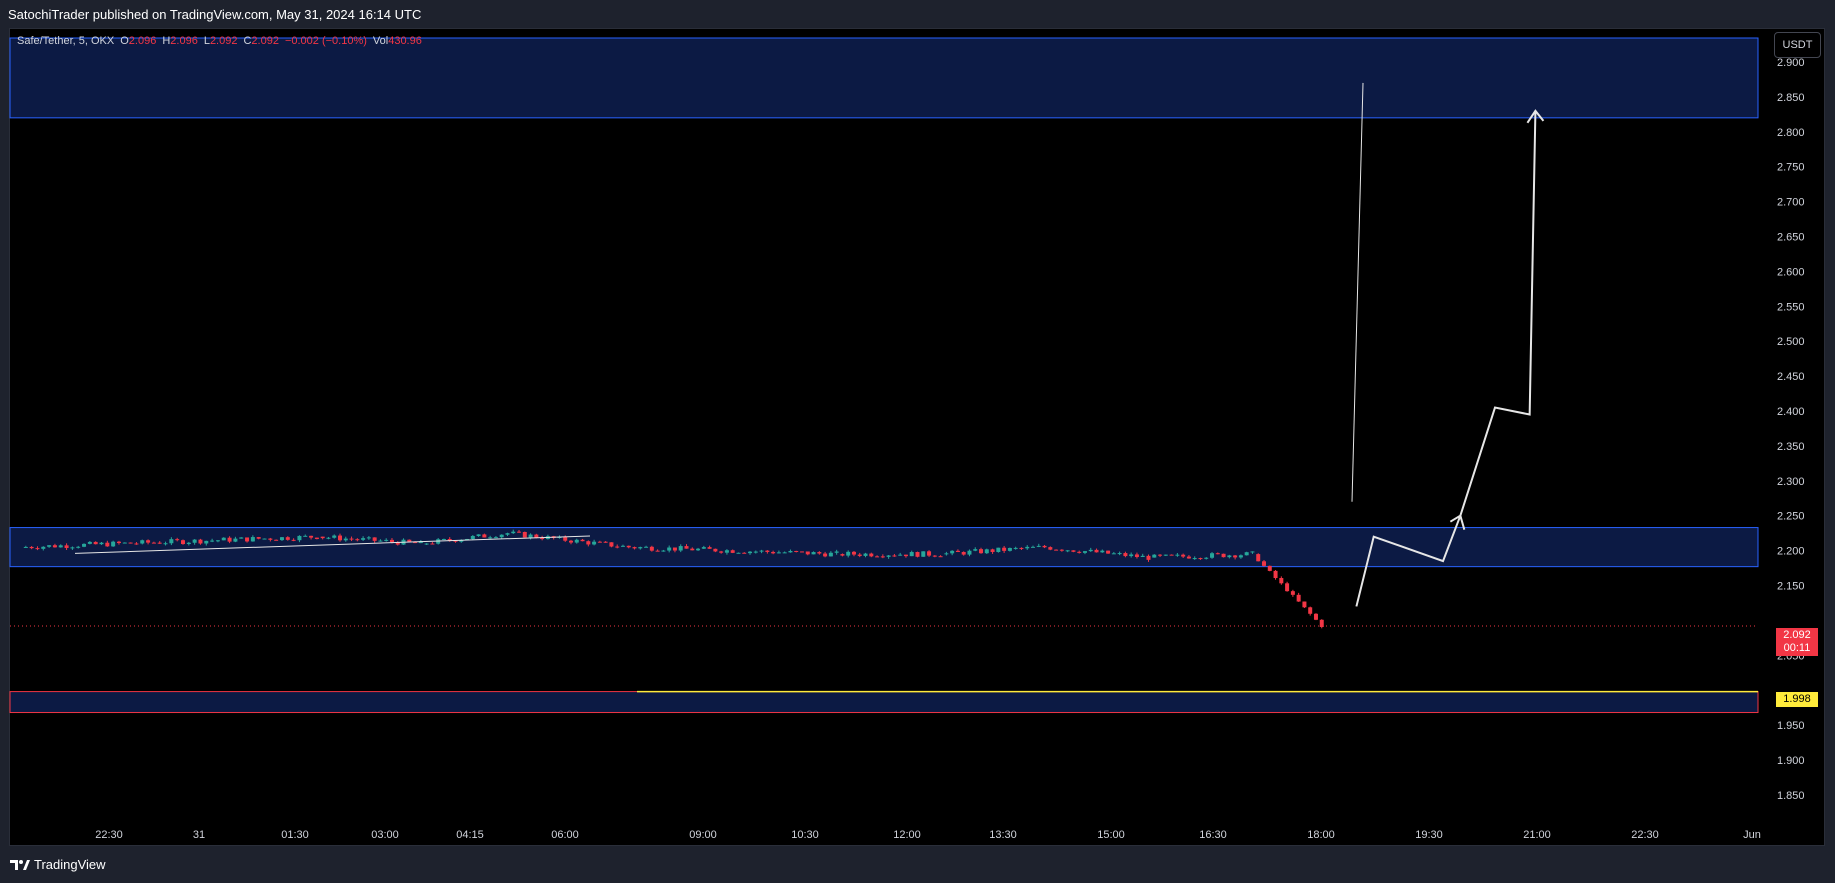  Describe the element at coordinates (1791, 761) in the screenshot. I see `price-axis-label: 1.900` at that location.